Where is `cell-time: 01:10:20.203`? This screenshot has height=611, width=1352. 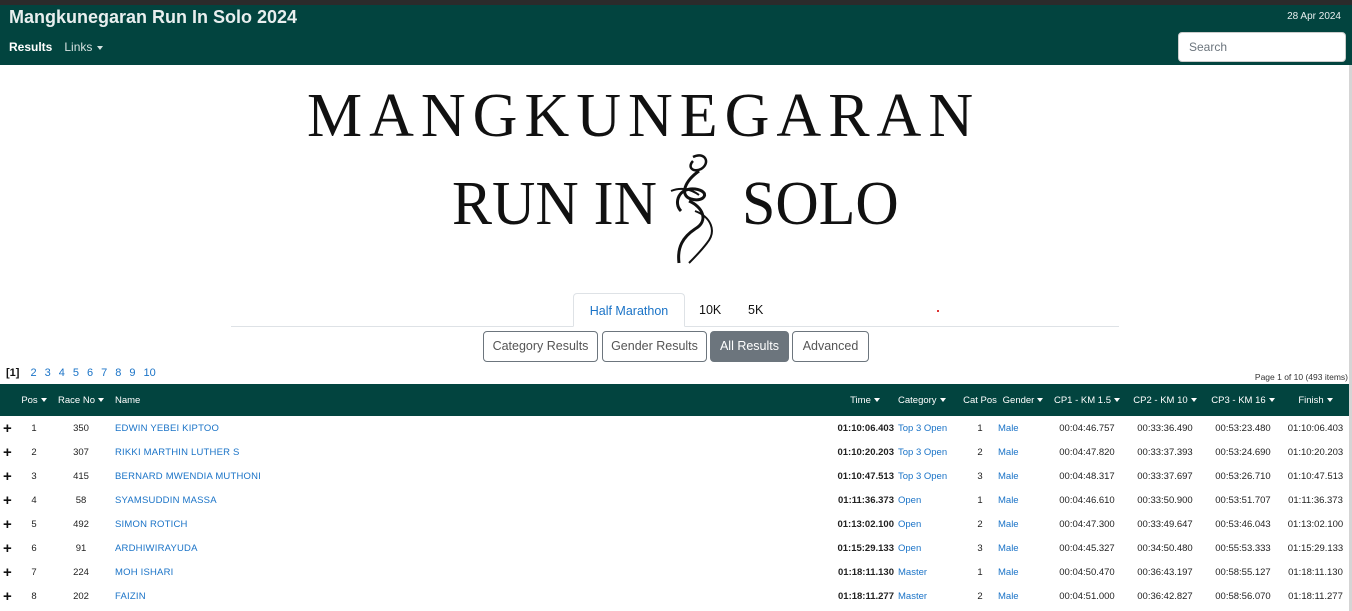 cell-time: 01:10:20.203 is located at coordinates (865, 452).